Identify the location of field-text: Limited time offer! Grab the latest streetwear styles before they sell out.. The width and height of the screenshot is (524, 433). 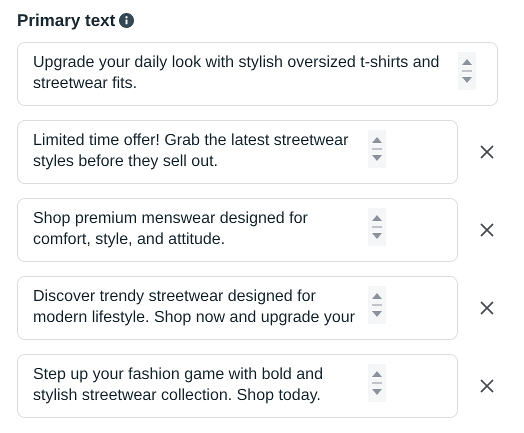
(191, 151).